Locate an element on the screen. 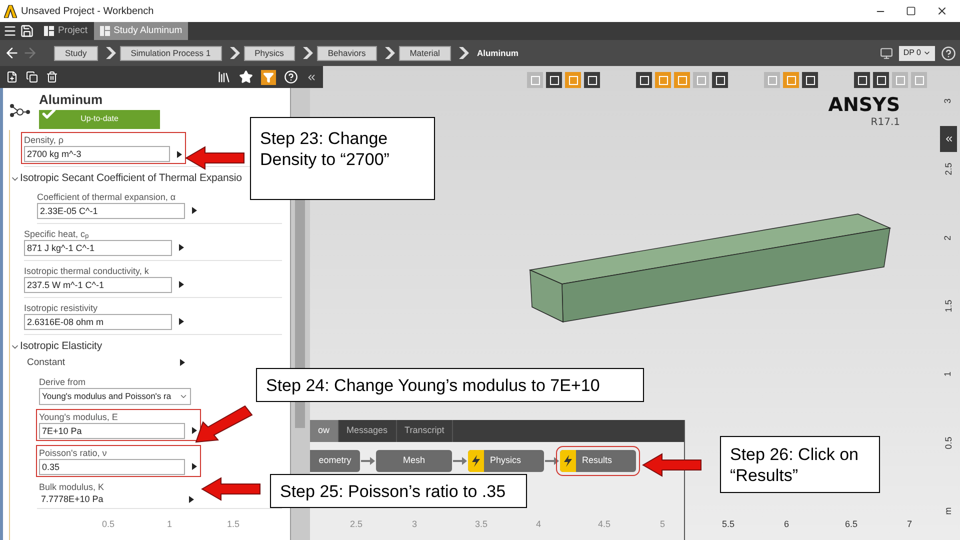  axis-tick-label: 7 is located at coordinates (909, 524).